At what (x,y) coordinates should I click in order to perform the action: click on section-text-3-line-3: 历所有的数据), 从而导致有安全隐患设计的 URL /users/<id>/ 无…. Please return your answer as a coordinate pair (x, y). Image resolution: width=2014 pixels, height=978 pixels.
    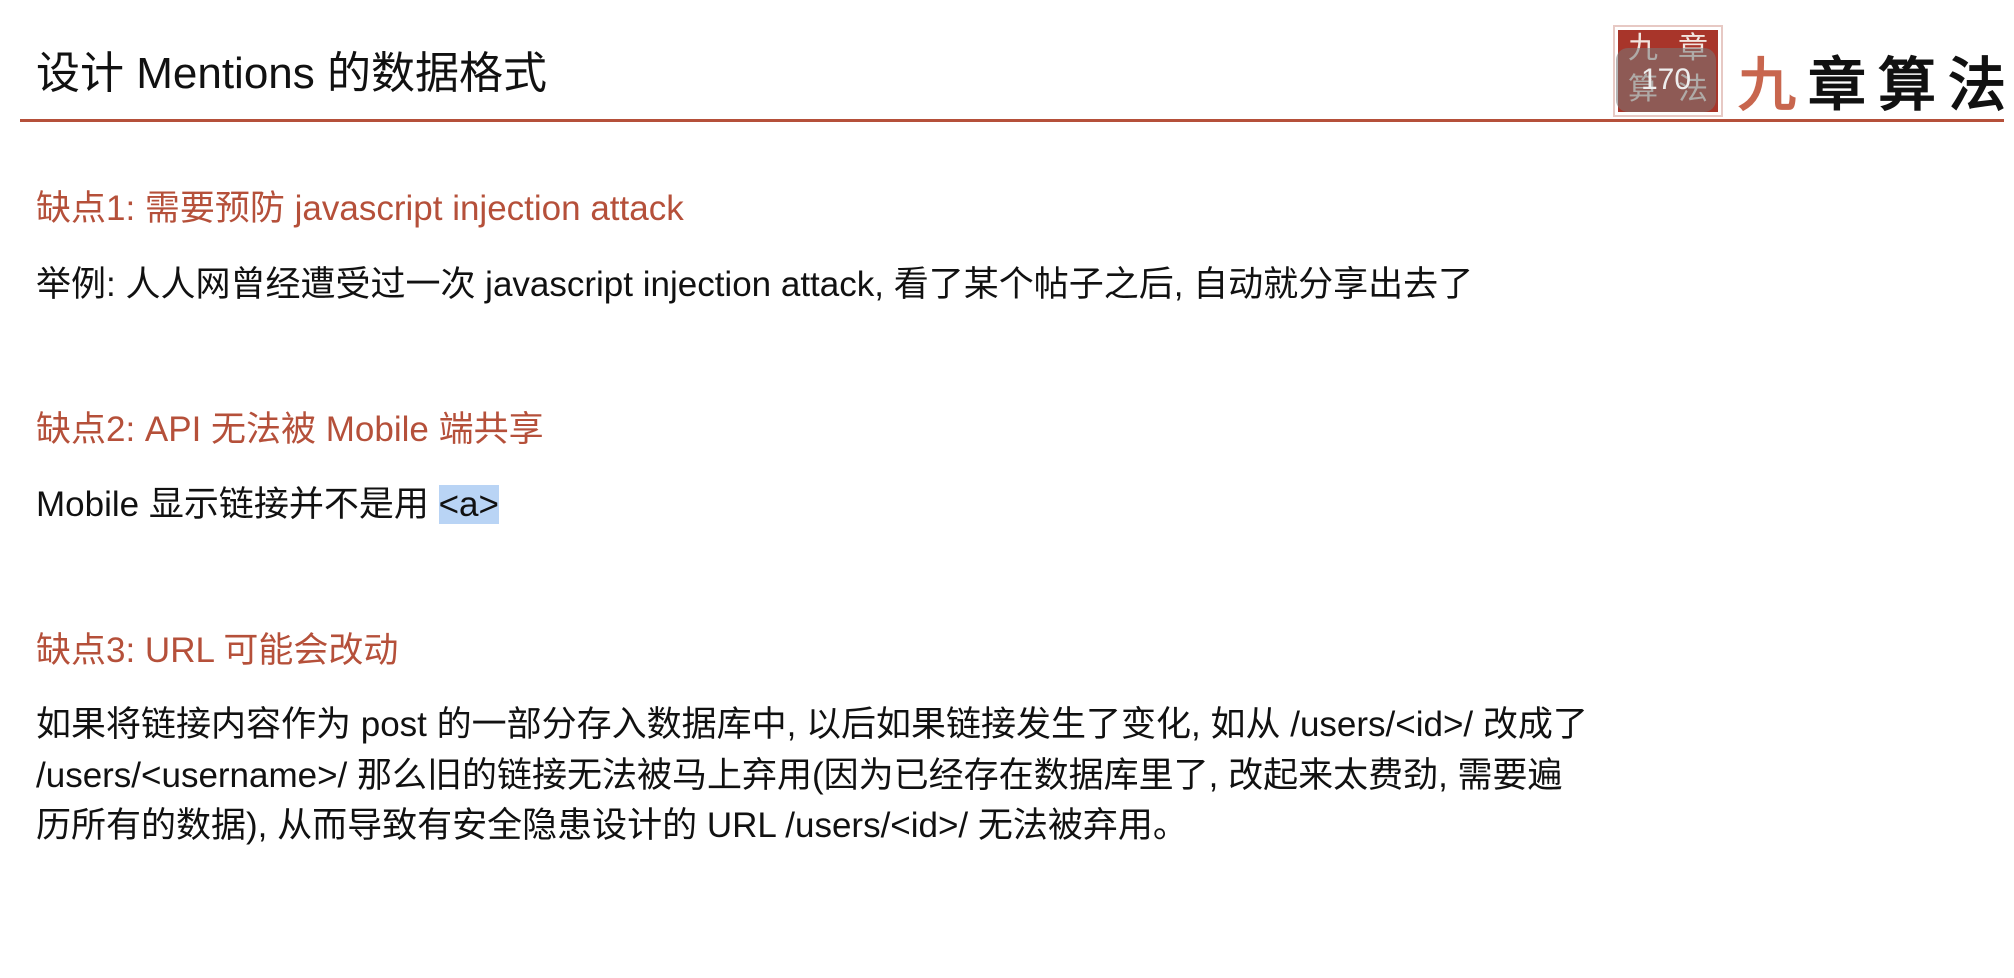
    Looking at the image, I should click on (612, 825).